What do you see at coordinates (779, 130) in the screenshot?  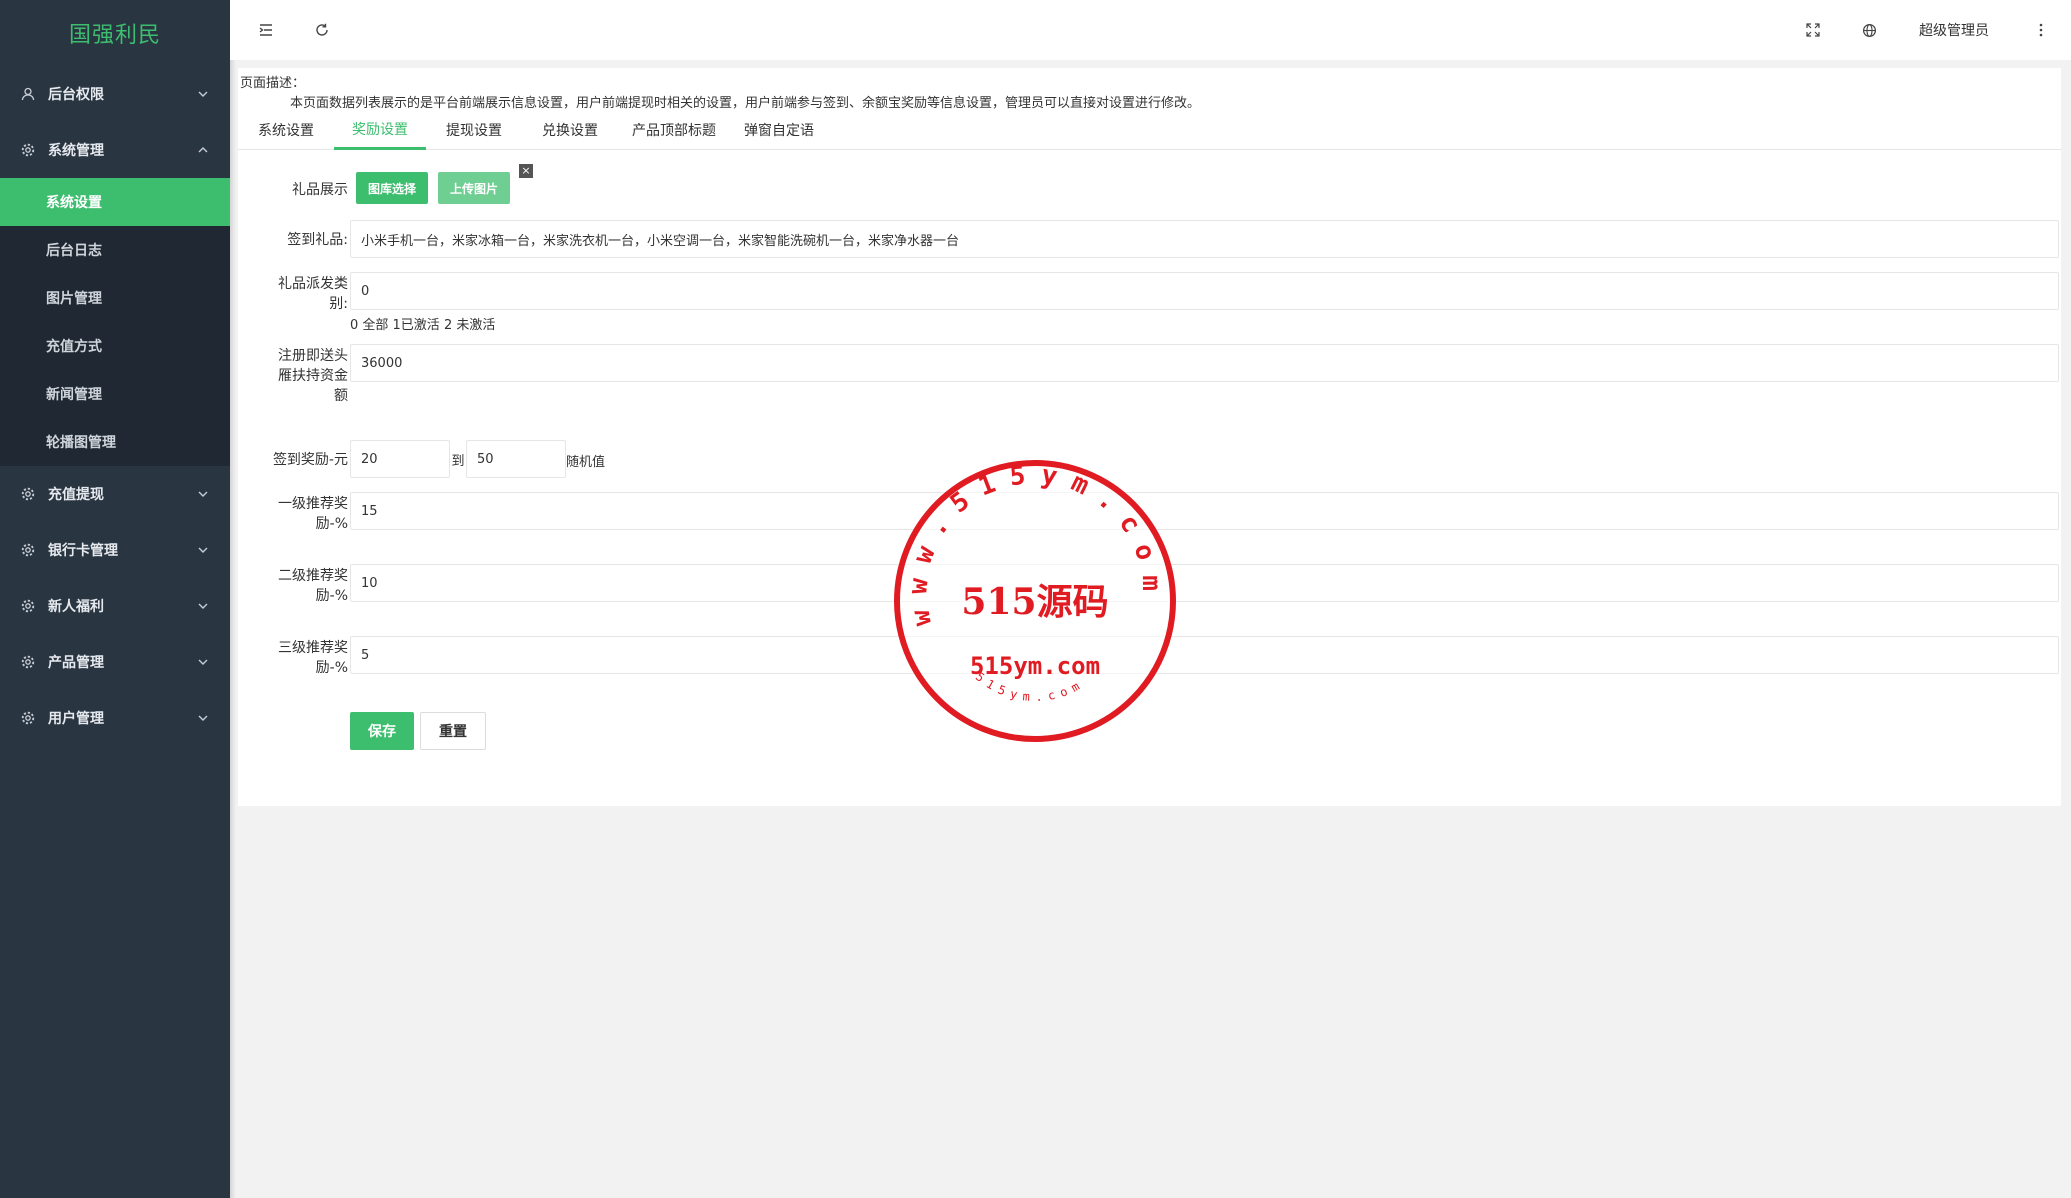 I see `tab-popup-custom-text: 弹窗自定语` at bounding box center [779, 130].